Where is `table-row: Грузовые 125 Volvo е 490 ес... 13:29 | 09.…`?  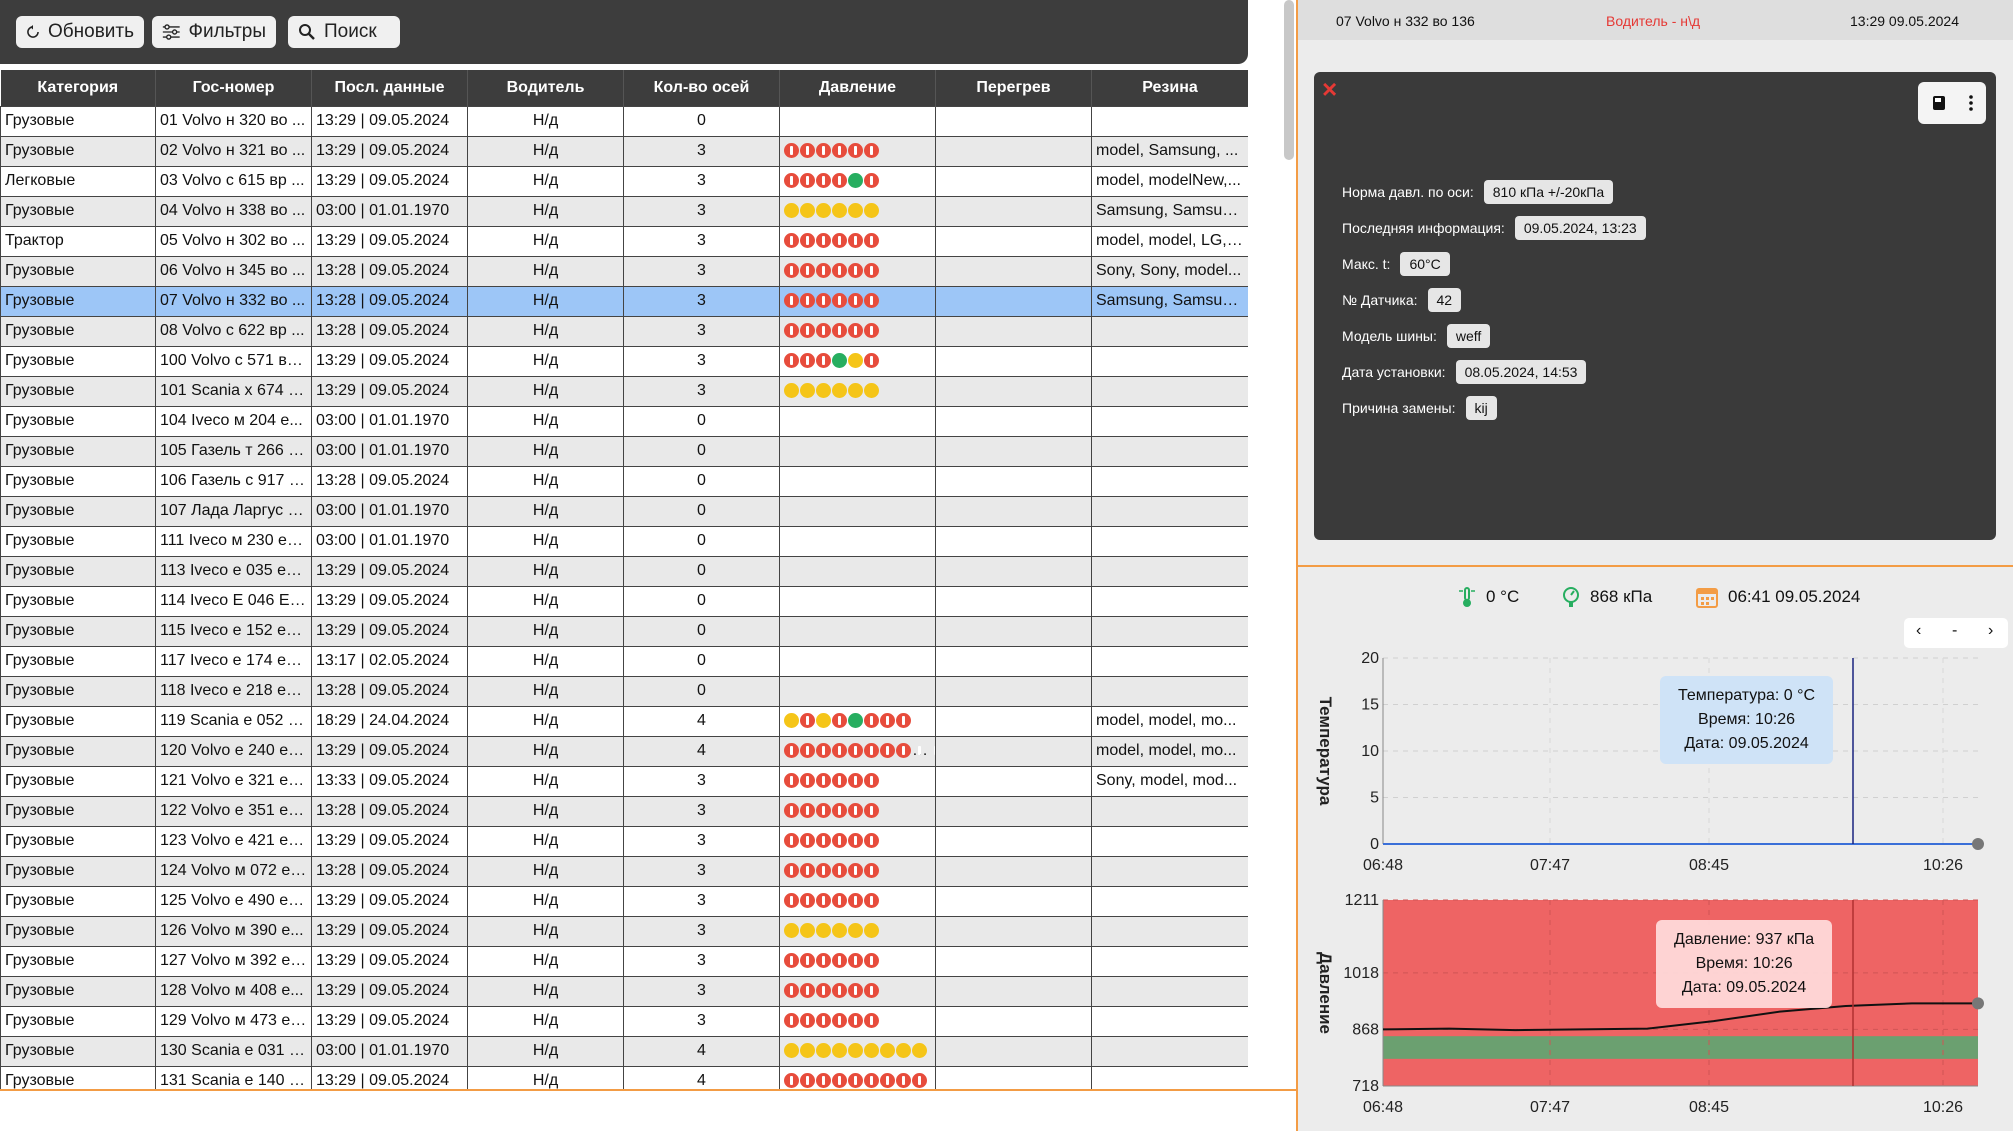 table-row: Грузовые 125 Volvo е 490 ес... 13:29 | 09.… is located at coordinates (624, 901).